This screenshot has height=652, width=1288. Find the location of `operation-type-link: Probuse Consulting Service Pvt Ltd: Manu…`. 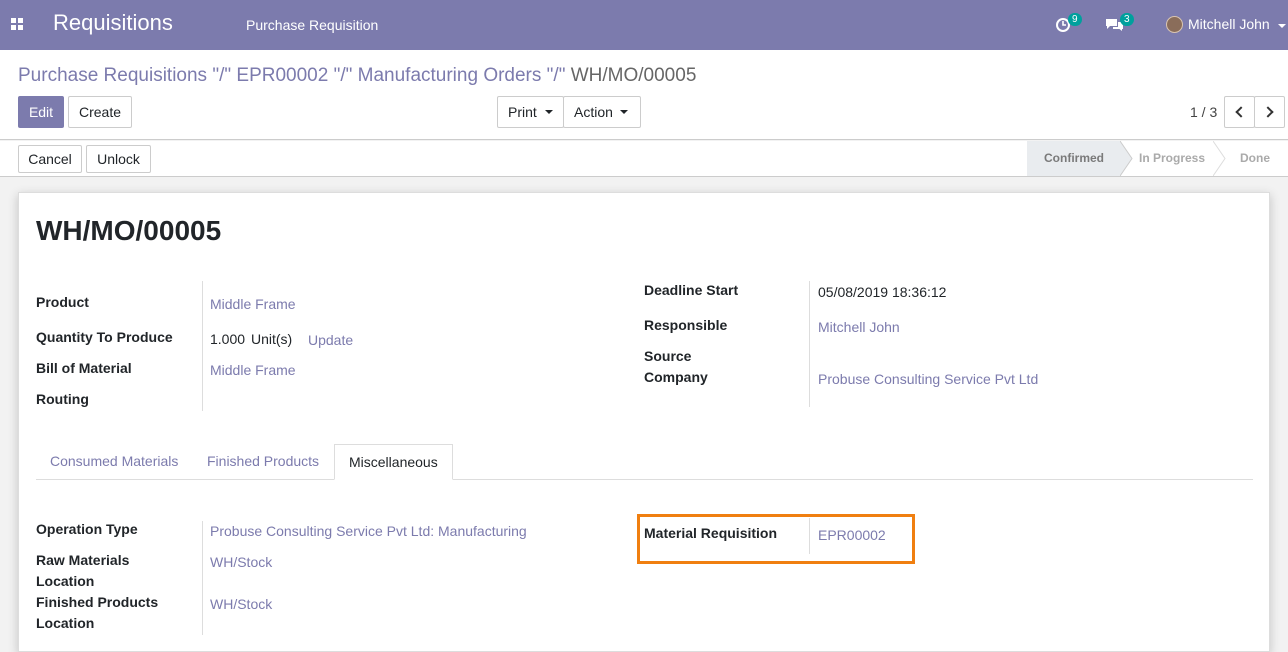

operation-type-link: Probuse Consulting Service Pvt Ltd: Manu… is located at coordinates (368, 531).